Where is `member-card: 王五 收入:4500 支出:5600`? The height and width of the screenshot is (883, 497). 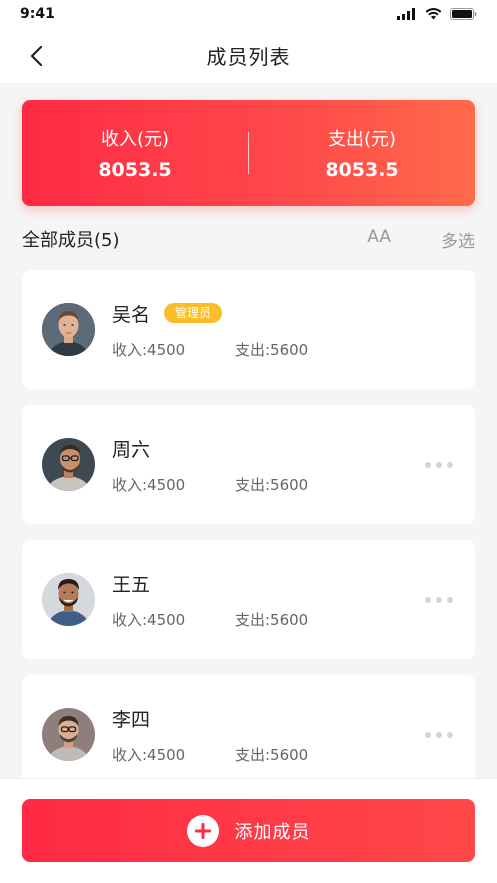 member-card: 王五 收入:4500 支出:5600 is located at coordinates (248, 599).